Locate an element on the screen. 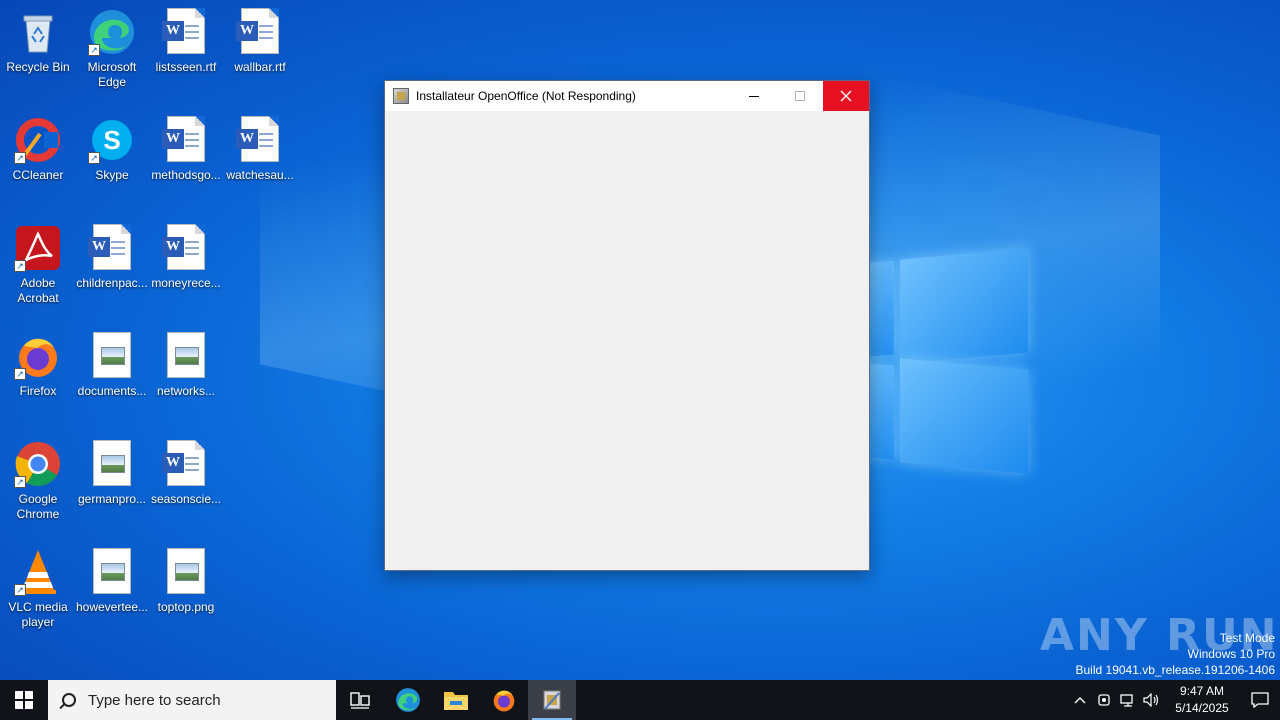 This screenshot has width=1280, height=720. start-button is located at coordinates (24, 700).